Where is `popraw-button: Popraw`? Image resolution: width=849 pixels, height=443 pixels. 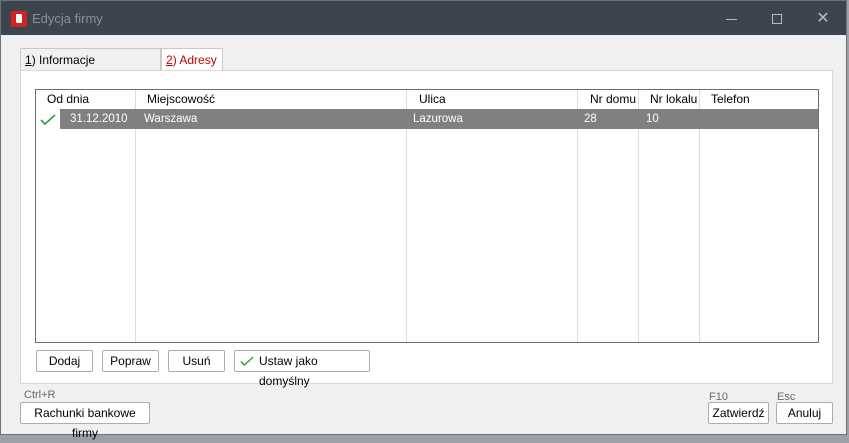
popraw-button: Popraw is located at coordinates (130, 361).